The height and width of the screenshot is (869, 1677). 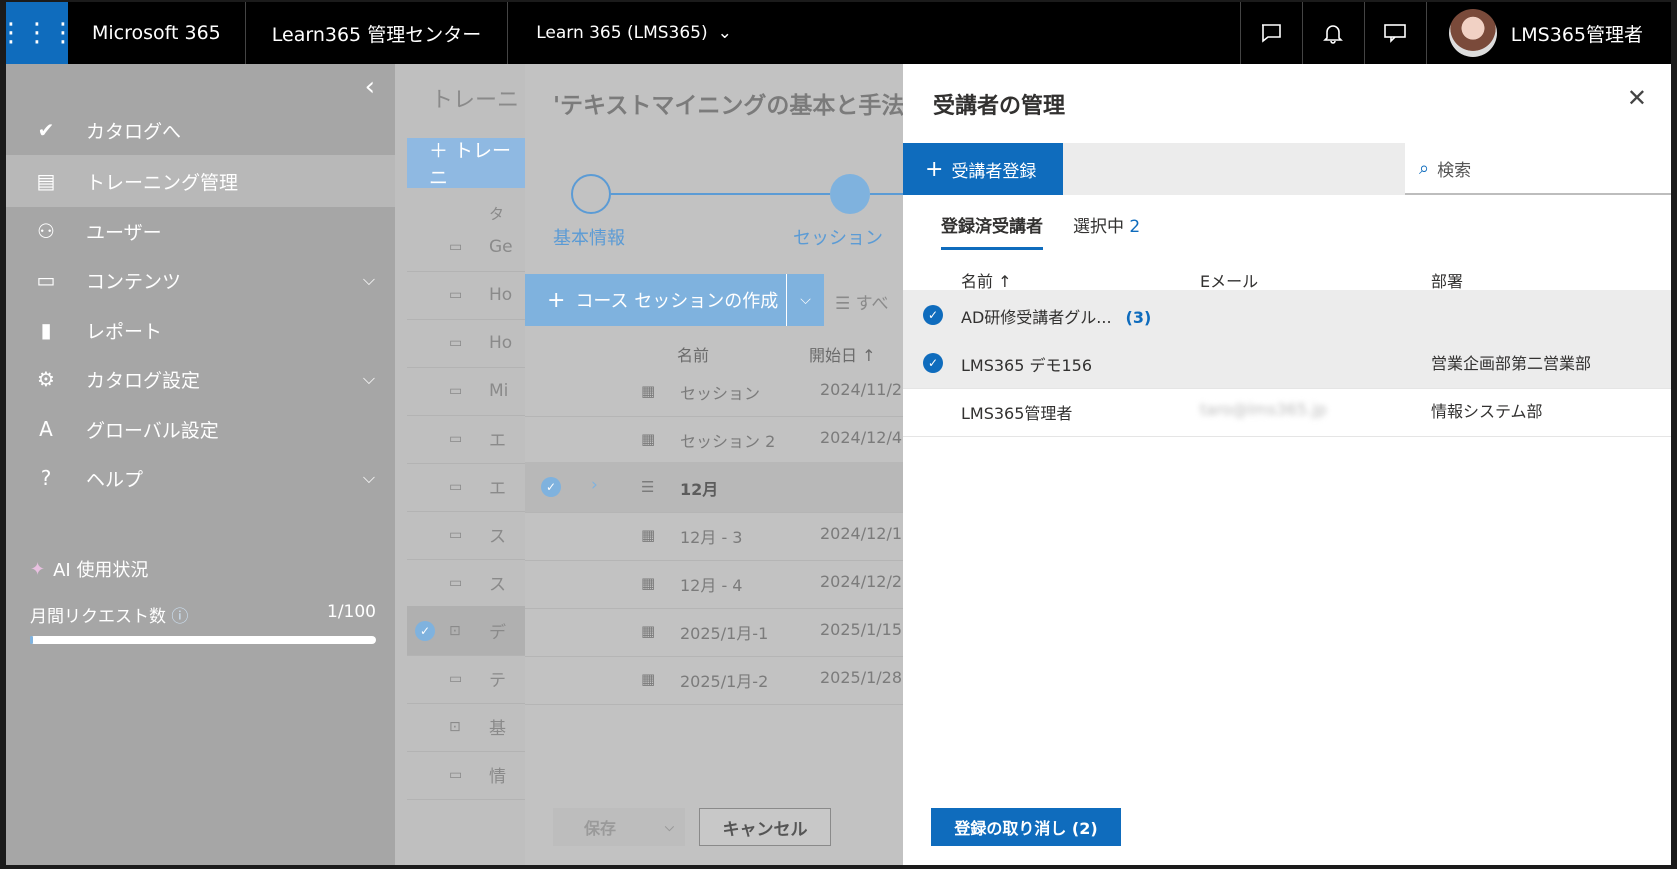 I want to click on nav-label: ユーザー, so click(x=124, y=232).